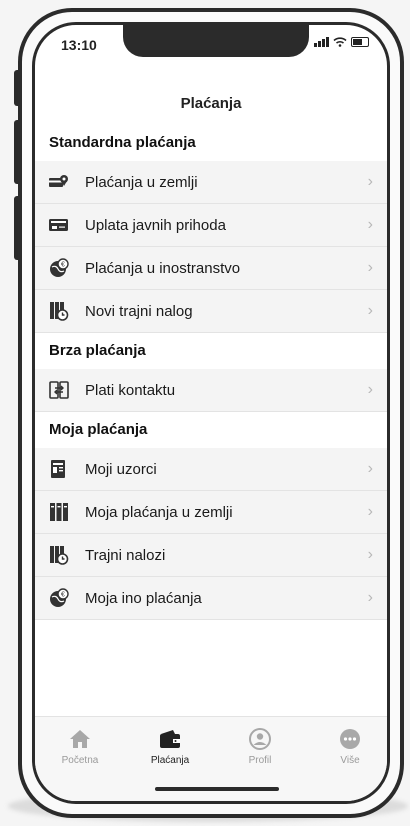 The width and height of the screenshot is (410, 826). Describe the element at coordinates (80, 760) in the screenshot. I see `tab-label: Početna` at that location.